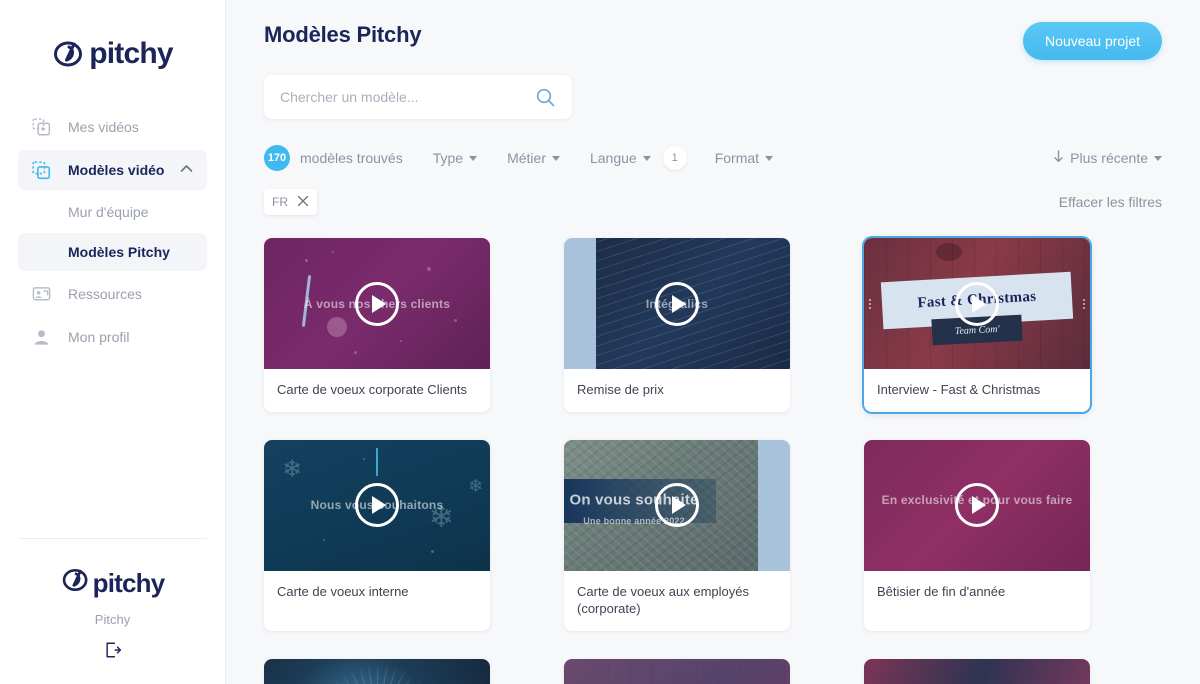  I want to click on sidebar-item-ressources: Ressources, so click(112, 294).